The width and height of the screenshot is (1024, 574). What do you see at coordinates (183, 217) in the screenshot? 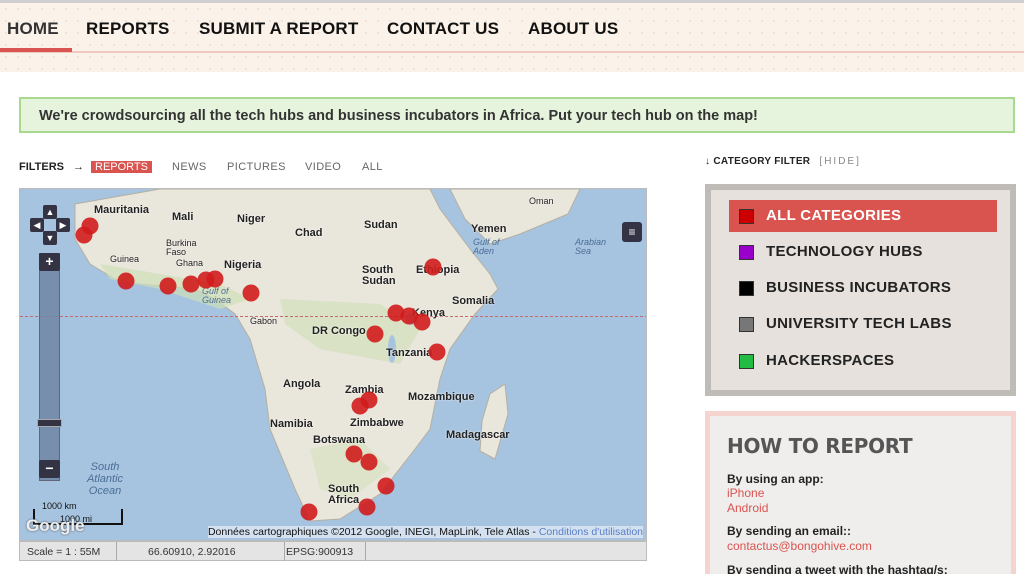
I see `map-label: Mali` at bounding box center [183, 217].